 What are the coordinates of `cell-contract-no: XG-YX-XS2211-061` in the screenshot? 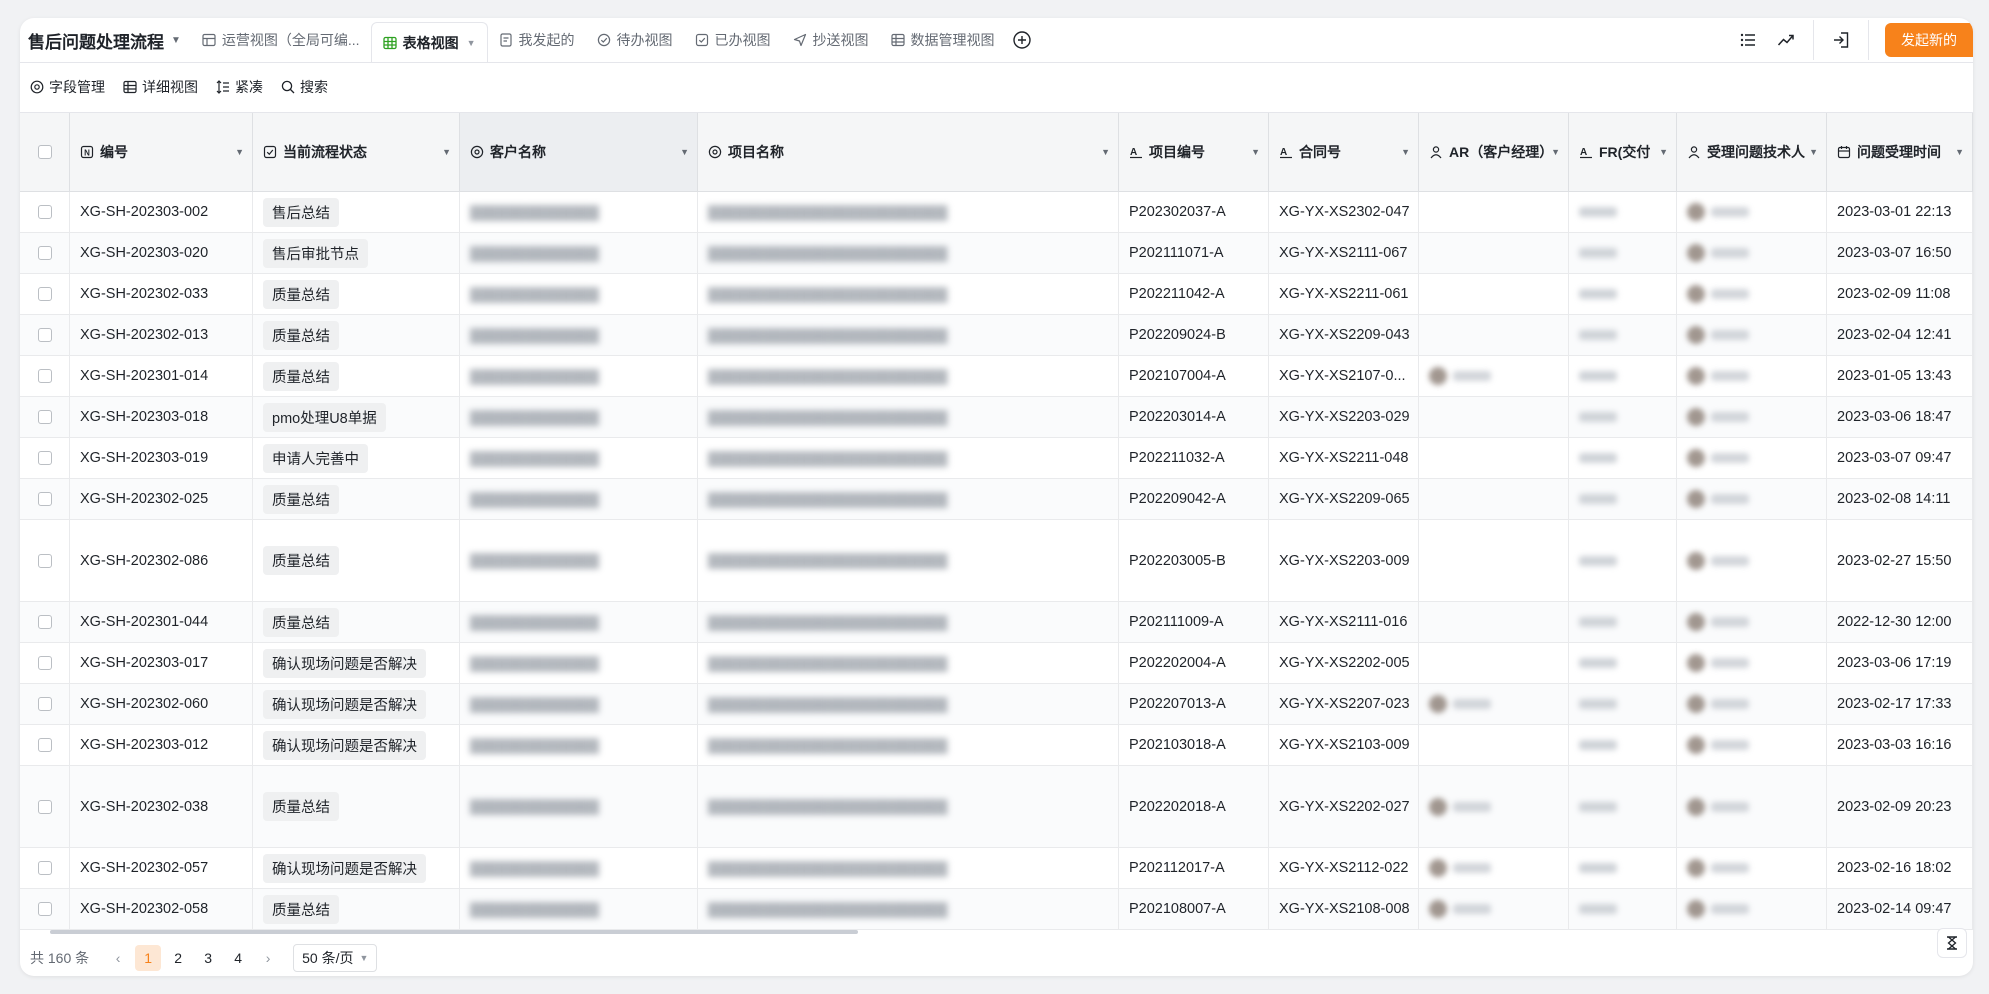 It's located at (1344, 294).